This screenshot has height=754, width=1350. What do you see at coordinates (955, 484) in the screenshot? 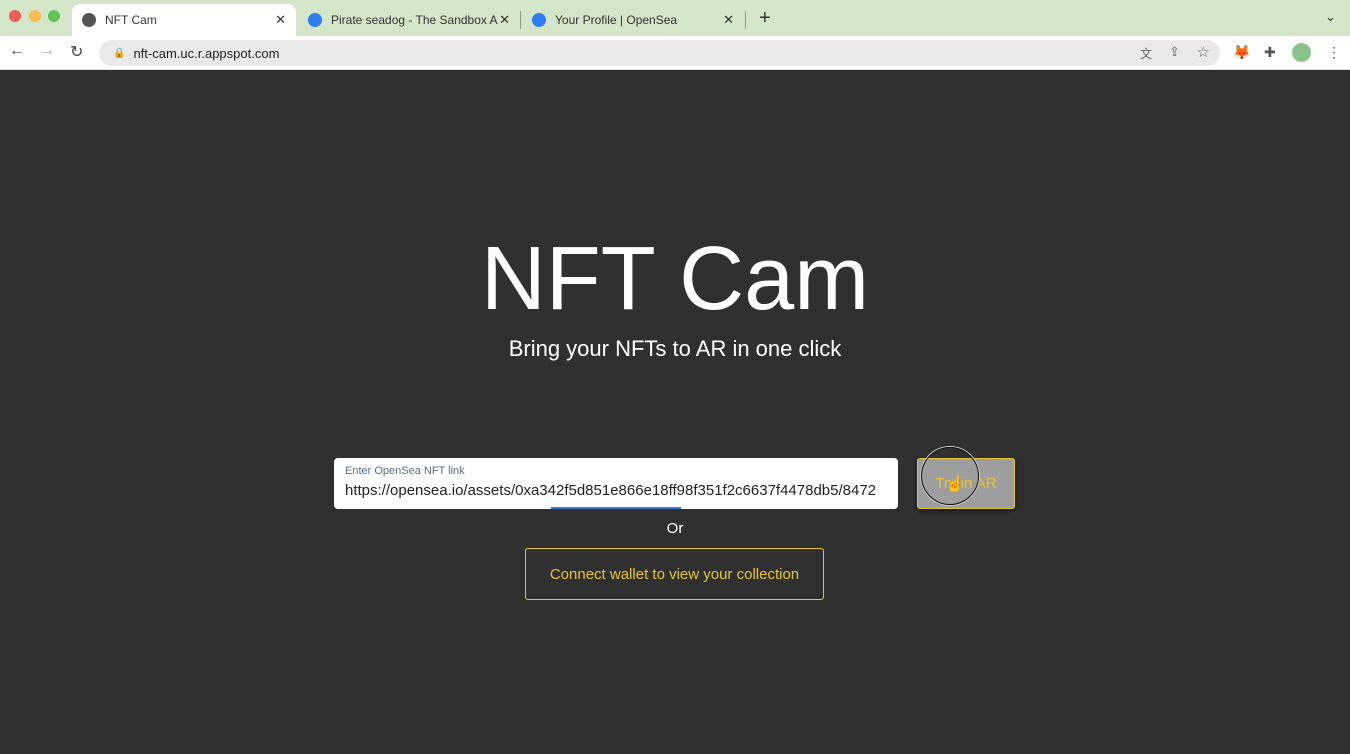
I see `pointer-hand-icon: ☝` at bounding box center [955, 484].